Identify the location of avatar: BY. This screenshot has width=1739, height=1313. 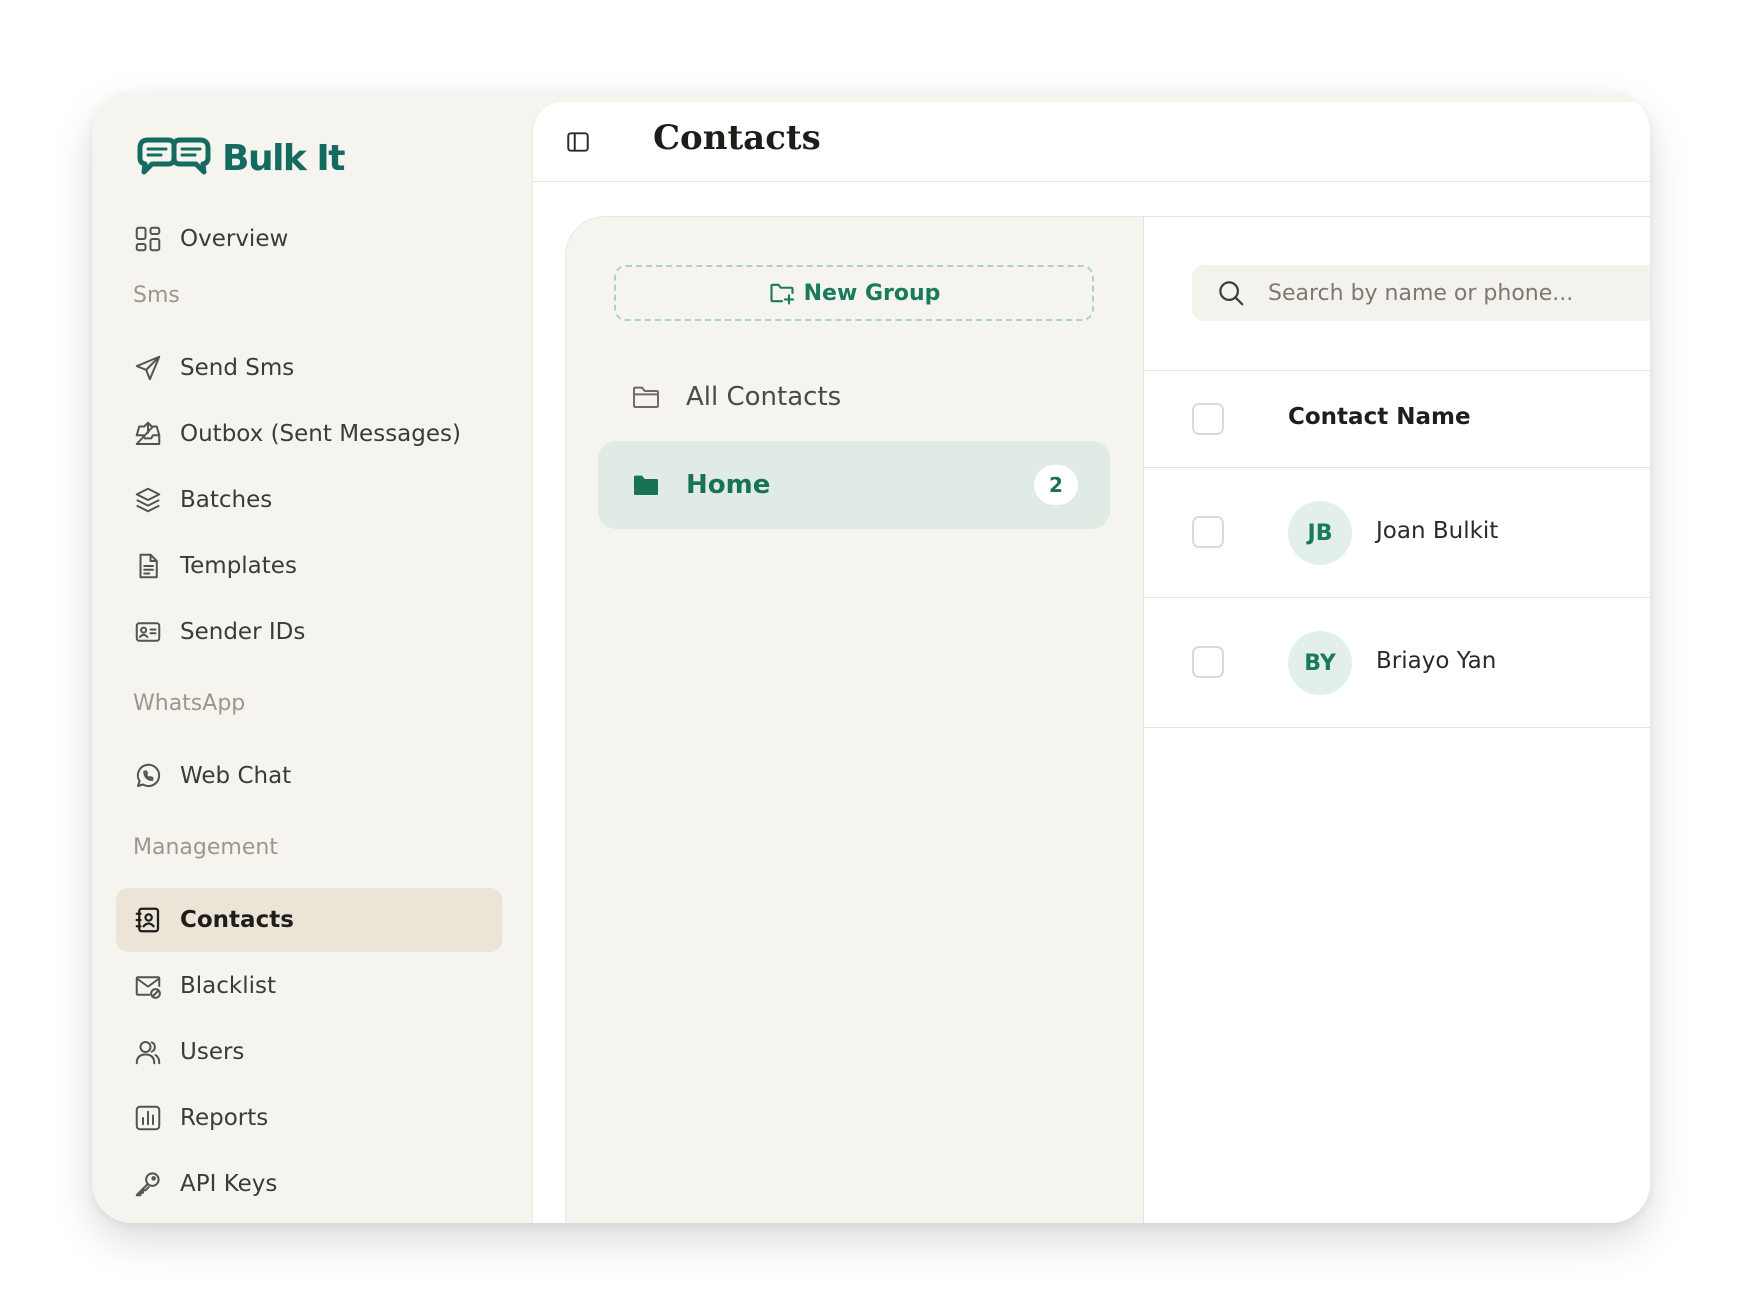
(1320, 663).